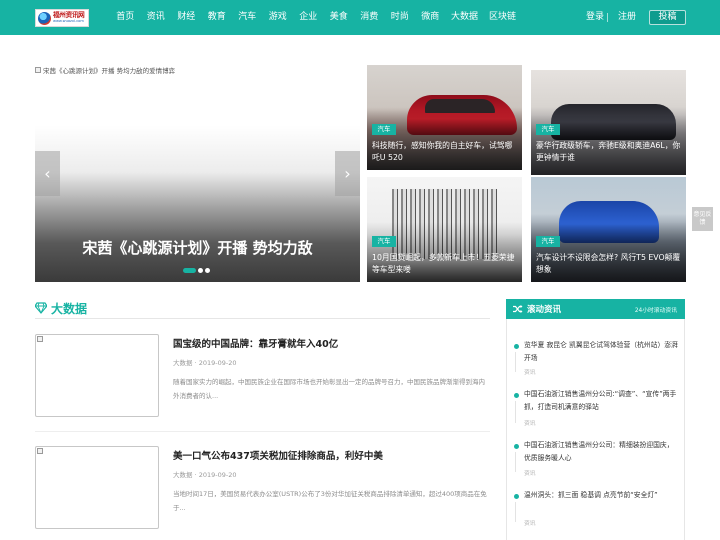  Describe the element at coordinates (400, 17) in the screenshot. I see `nav-fashion: 时尚` at that location.